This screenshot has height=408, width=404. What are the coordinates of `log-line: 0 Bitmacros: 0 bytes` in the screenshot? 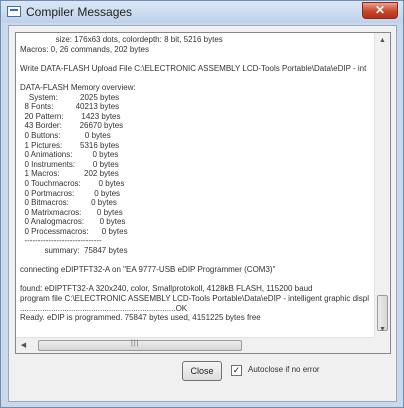 It's located at (68, 203).